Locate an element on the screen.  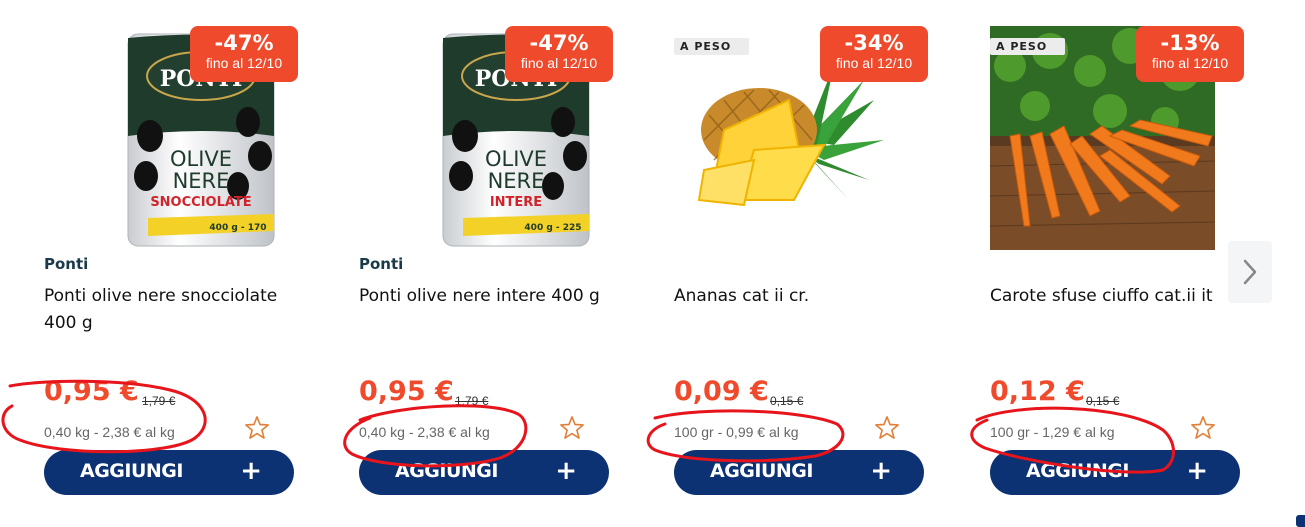
svg-text: INTERE is located at coordinates (516, 202).